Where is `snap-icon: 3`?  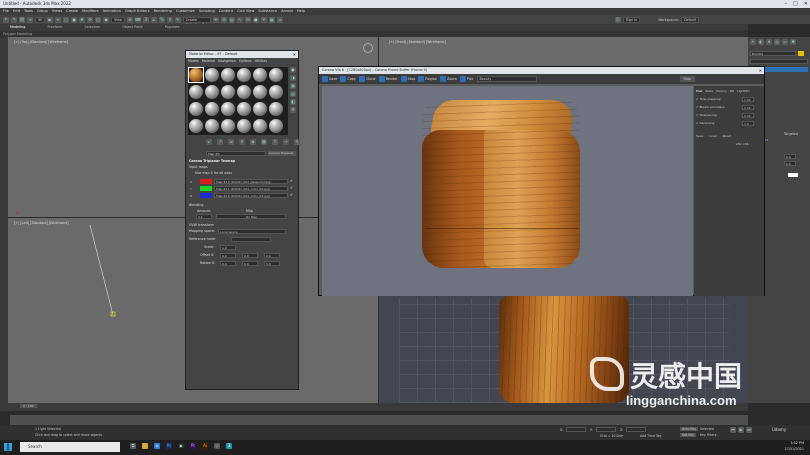
snap-icon: 3 is located at coordinates (145, 19).